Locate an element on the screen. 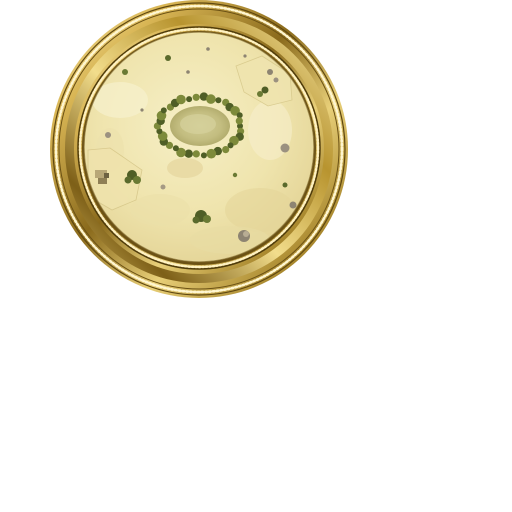  oasis-icon is located at coordinates (200, 126).